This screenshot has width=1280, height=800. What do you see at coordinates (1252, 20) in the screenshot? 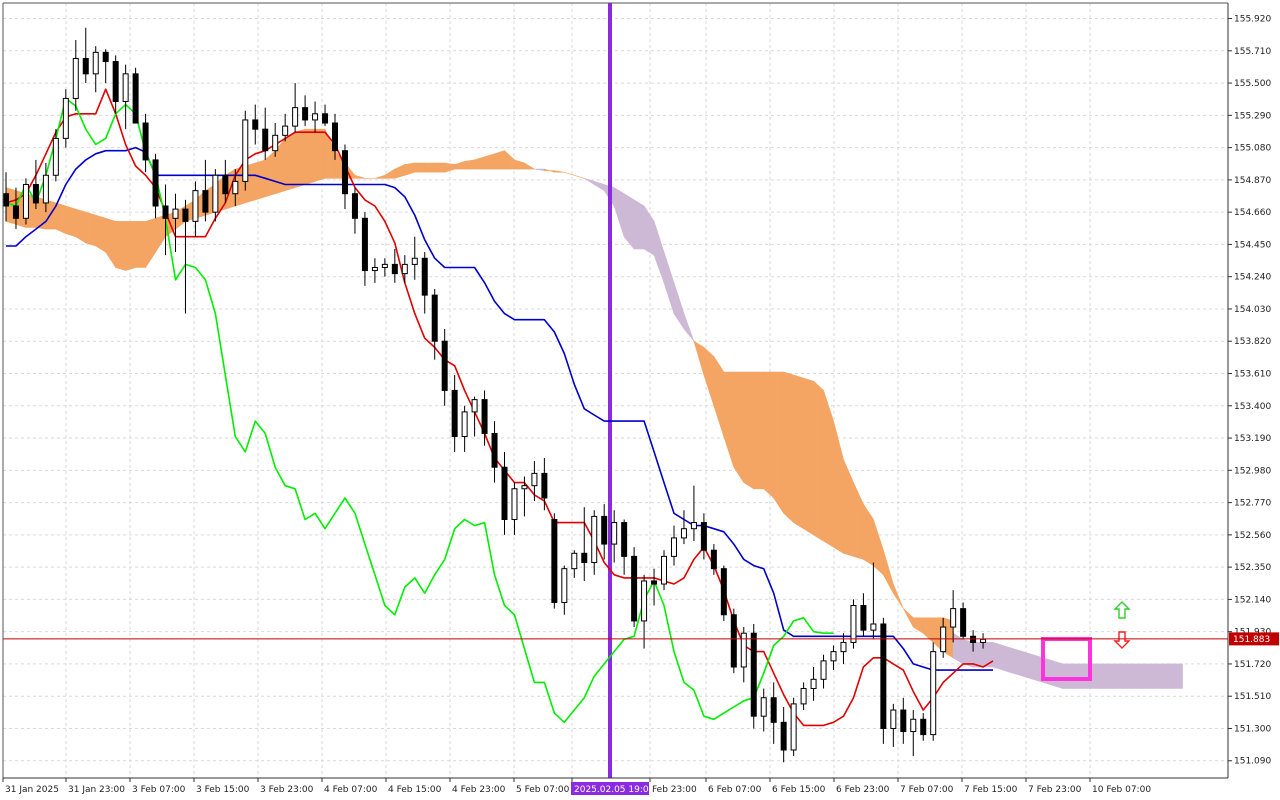
I see `y-tick-label: 155.920` at bounding box center [1252, 20].